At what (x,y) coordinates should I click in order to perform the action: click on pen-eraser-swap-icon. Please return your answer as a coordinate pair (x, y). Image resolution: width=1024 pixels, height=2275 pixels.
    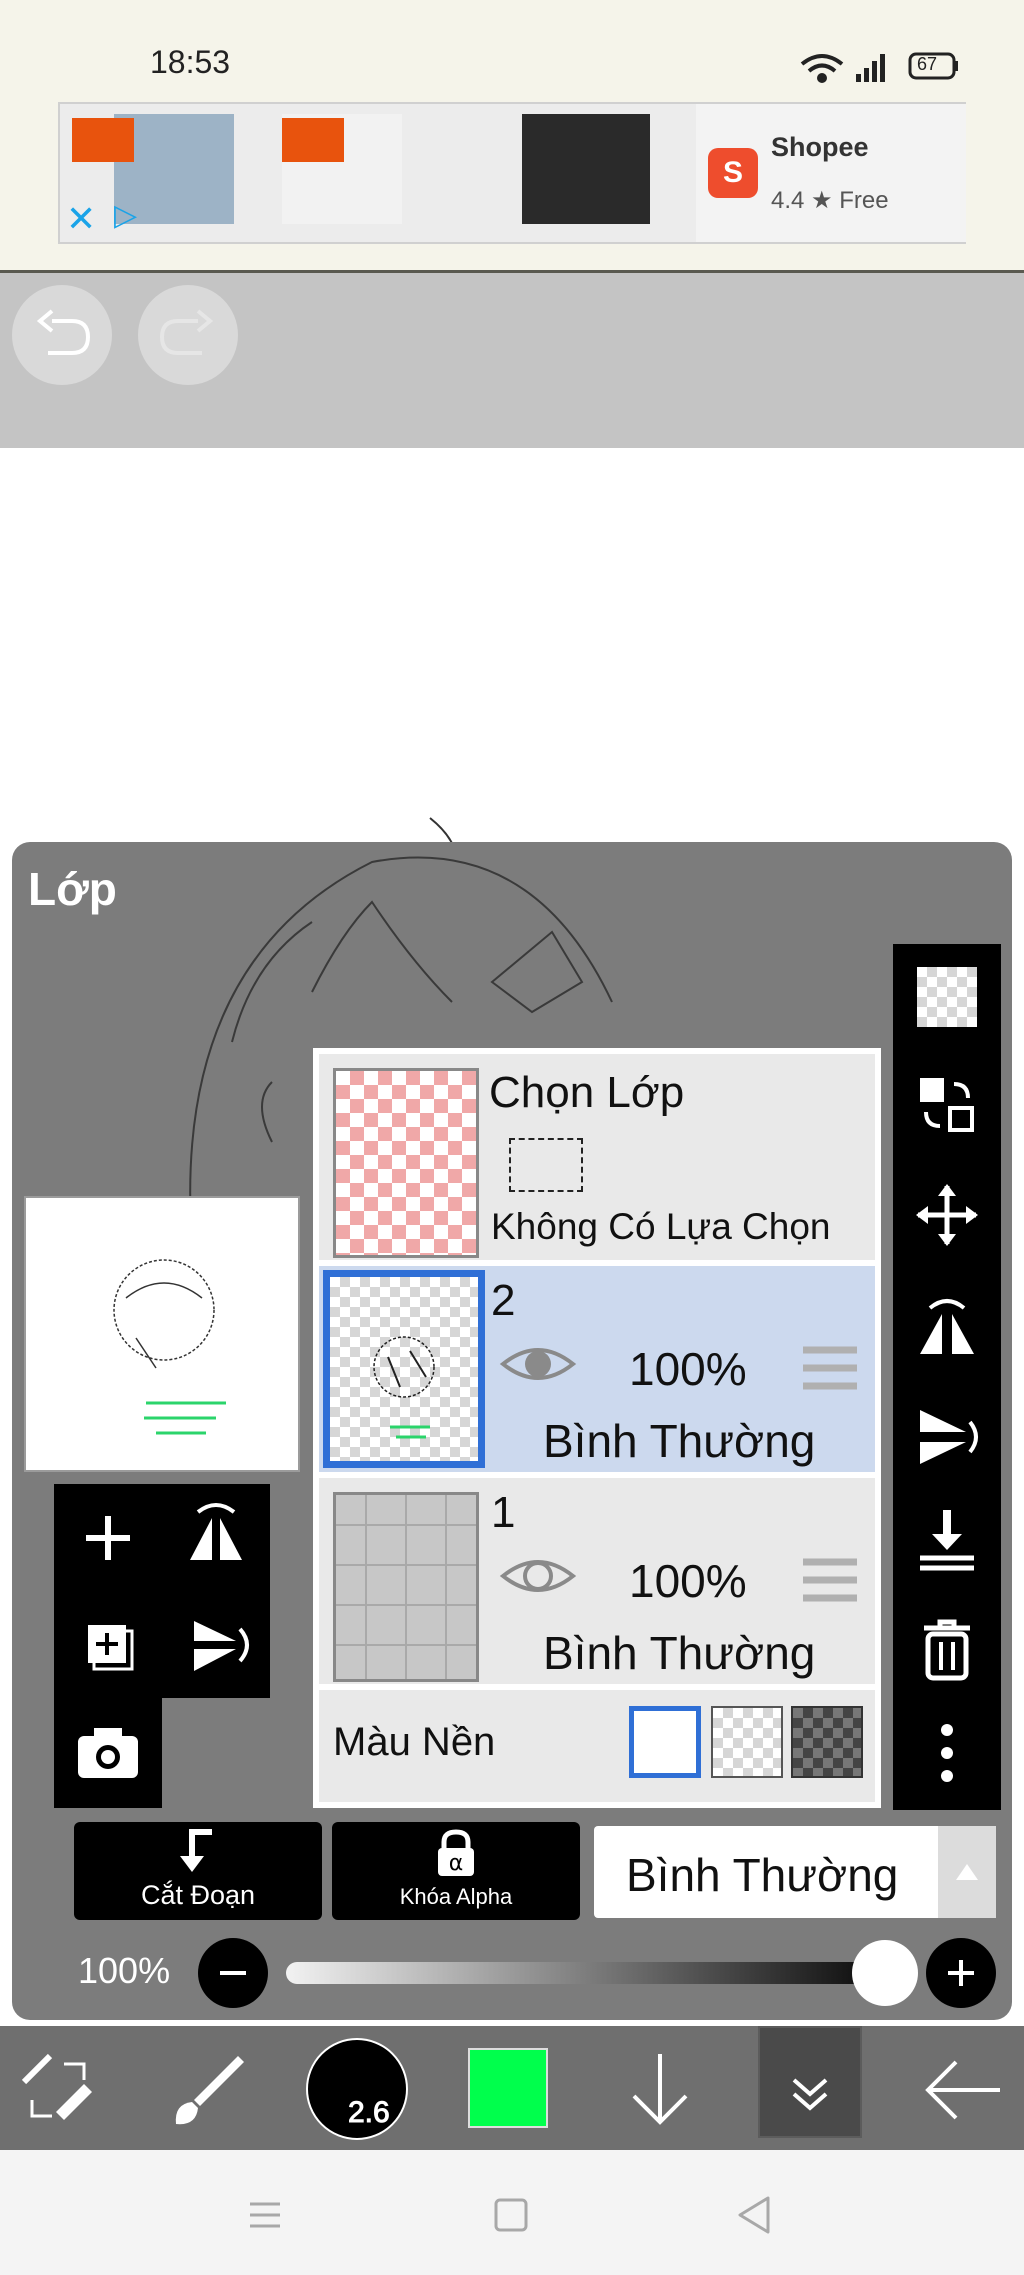
    Looking at the image, I should click on (56, 2086).